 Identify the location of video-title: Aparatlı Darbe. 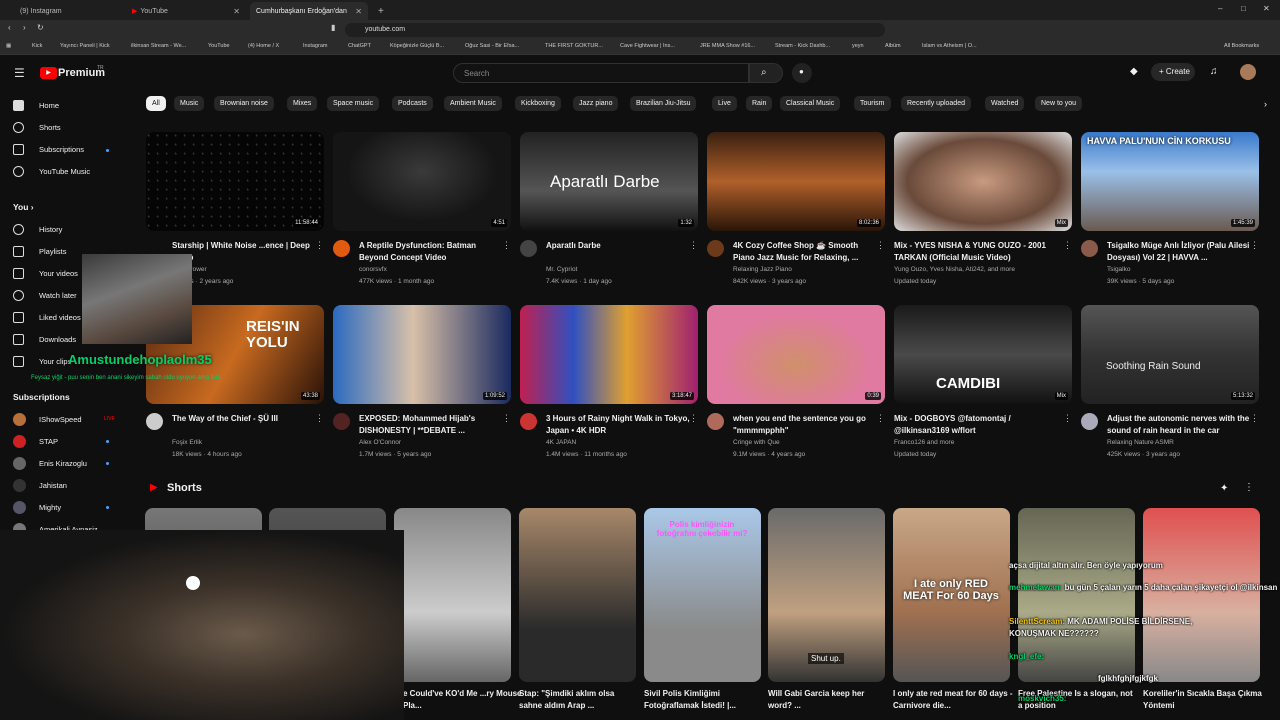
(619, 246).